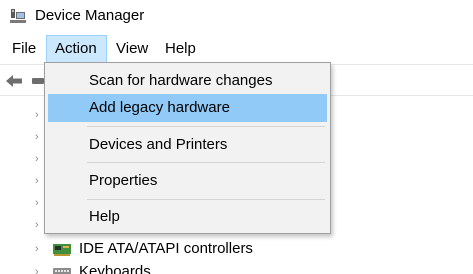  Describe the element at coordinates (187, 108) in the screenshot. I see `menu-item-add-legacy-hardware: Add legacy hardware` at that location.